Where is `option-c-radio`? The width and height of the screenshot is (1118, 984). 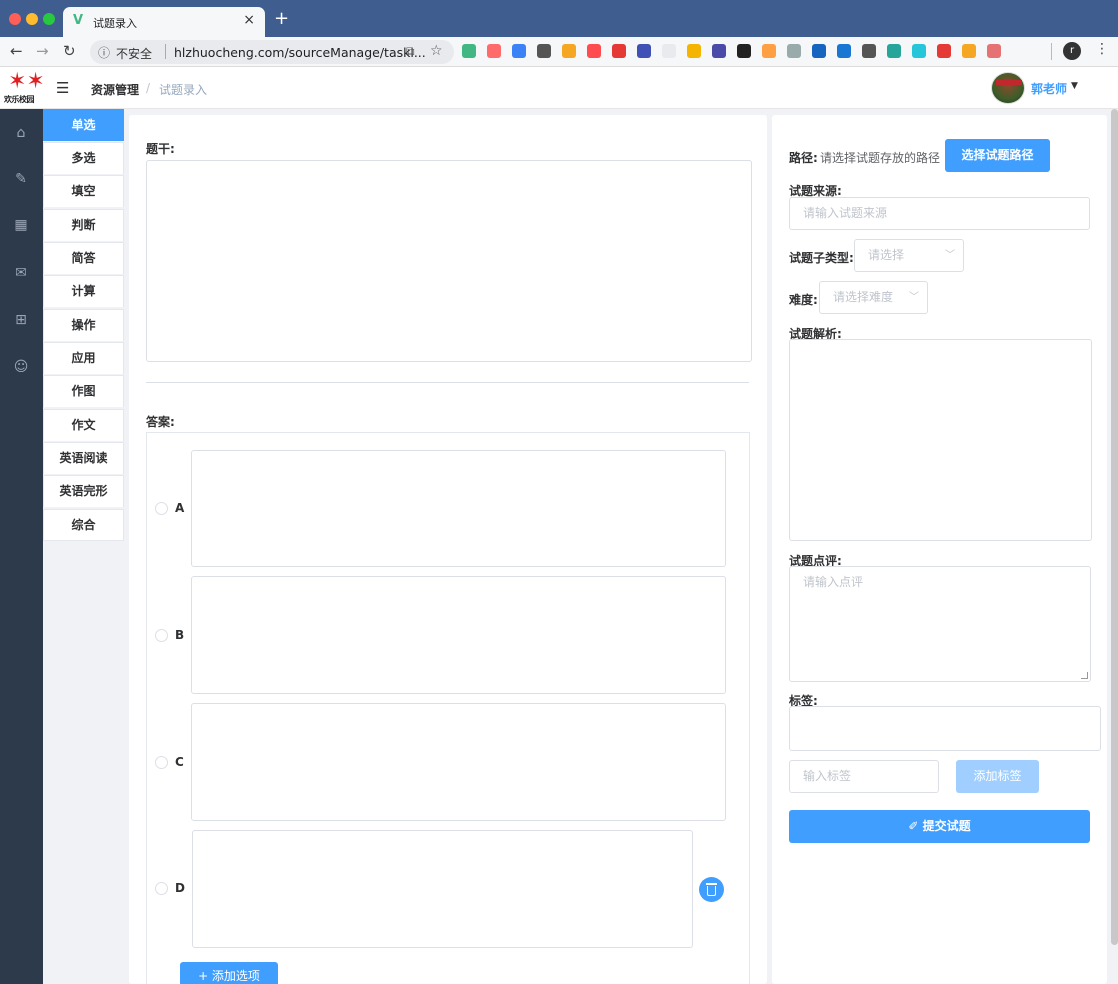 option-c-radio is located at coordinates (161, 762).